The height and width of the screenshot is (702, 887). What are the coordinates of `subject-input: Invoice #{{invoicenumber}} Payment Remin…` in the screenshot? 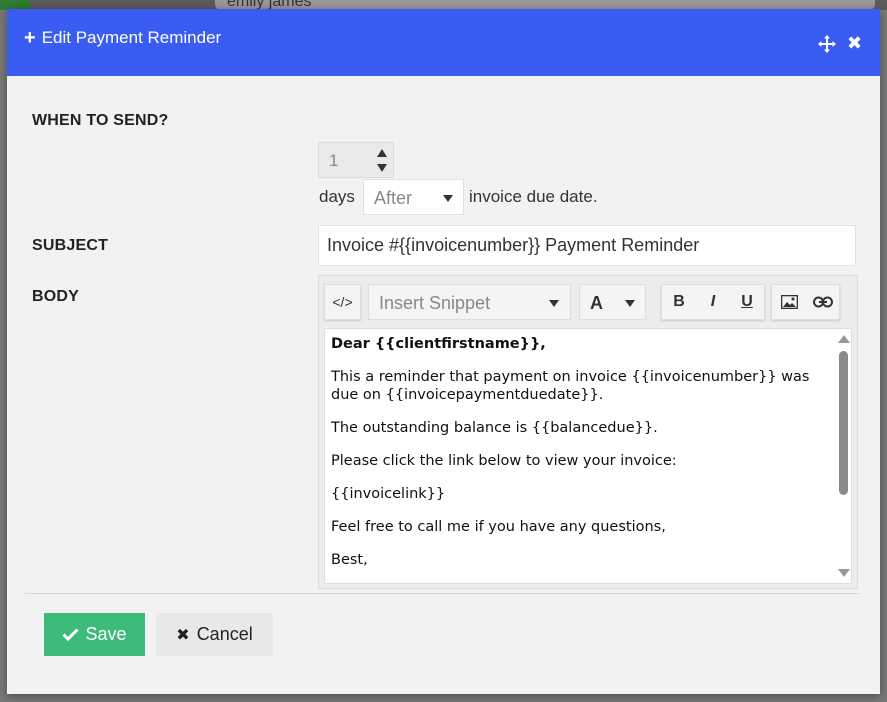 It's located at (587, 245).